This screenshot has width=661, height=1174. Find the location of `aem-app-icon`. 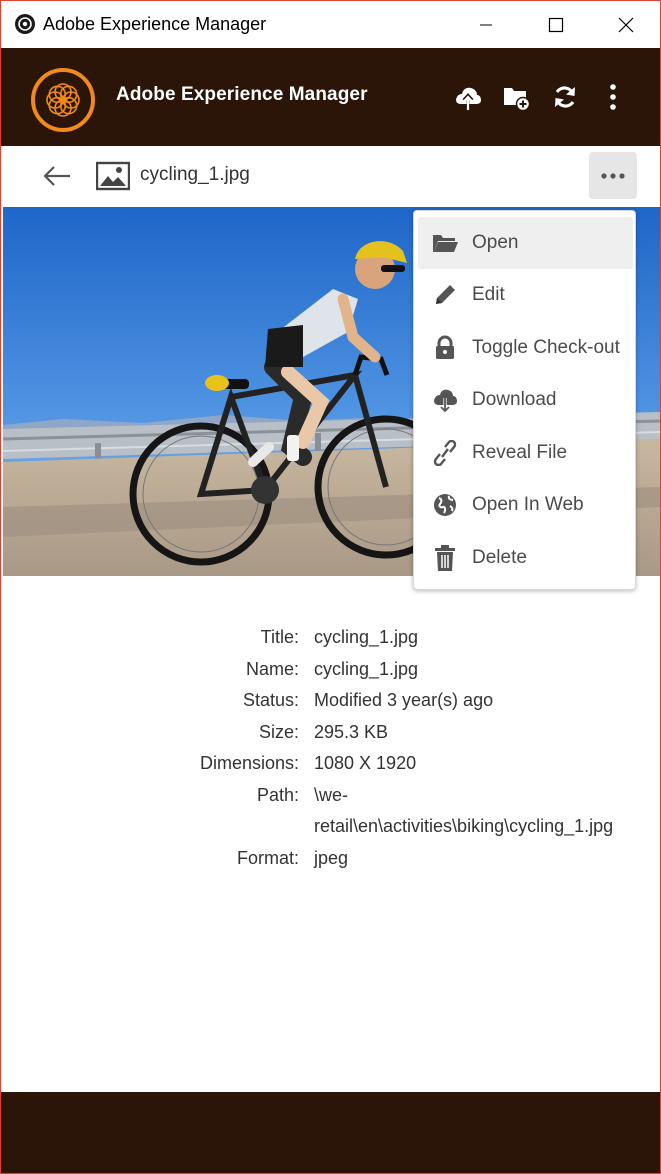

aem-app-icon is located at coordinates (25, 24).